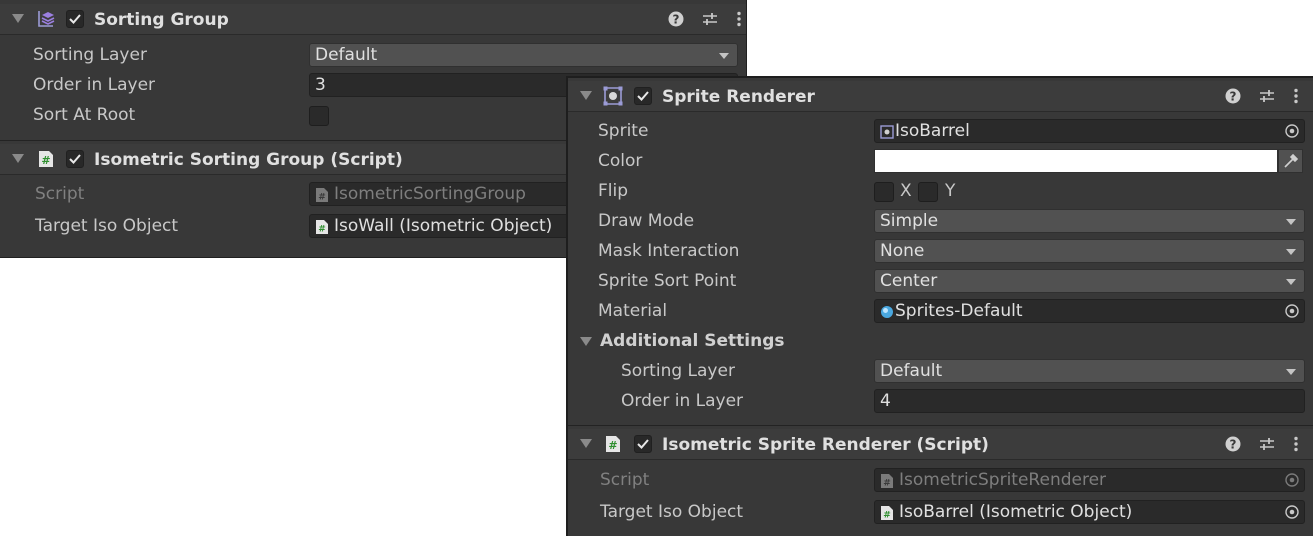  Describe the element at coordinates (667, 281) in the screenshot. I see `sprite-sort-point-label: Sprite Sort Point` at that location.